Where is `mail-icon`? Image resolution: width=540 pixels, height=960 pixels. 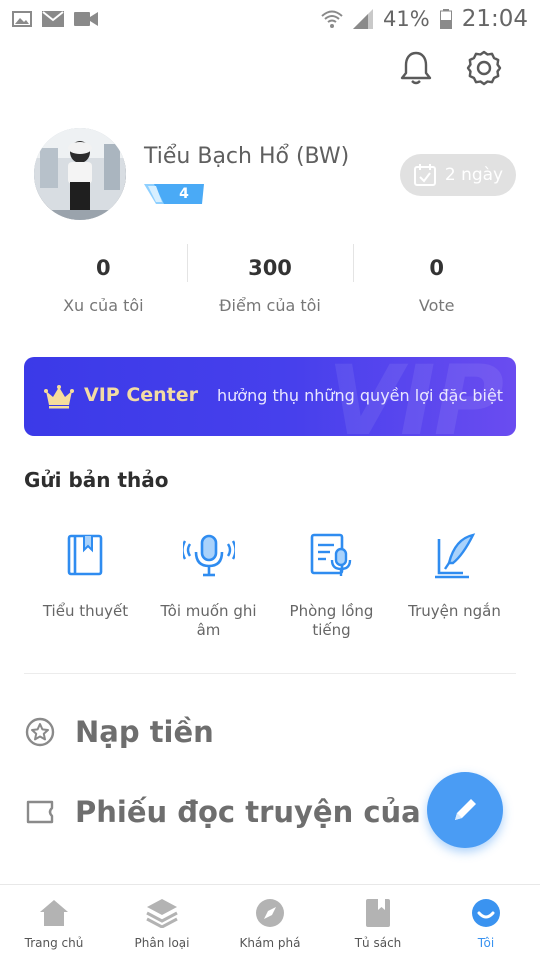
mail-icon is located at coordinates (53, 19).